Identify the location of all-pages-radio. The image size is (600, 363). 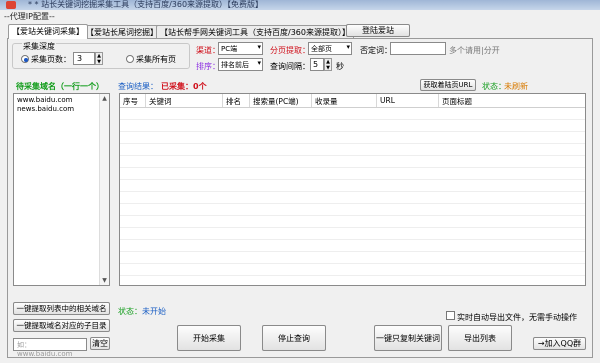
(130, 59).